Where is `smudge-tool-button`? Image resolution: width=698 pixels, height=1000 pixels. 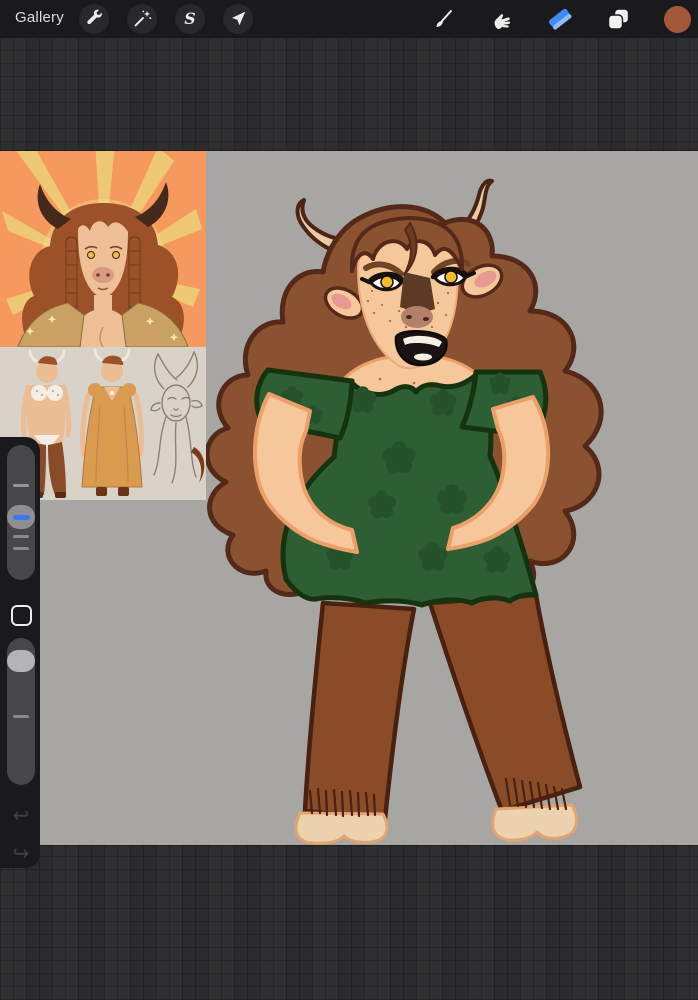 smudge-tool-button is located at coordinates (501, 19).